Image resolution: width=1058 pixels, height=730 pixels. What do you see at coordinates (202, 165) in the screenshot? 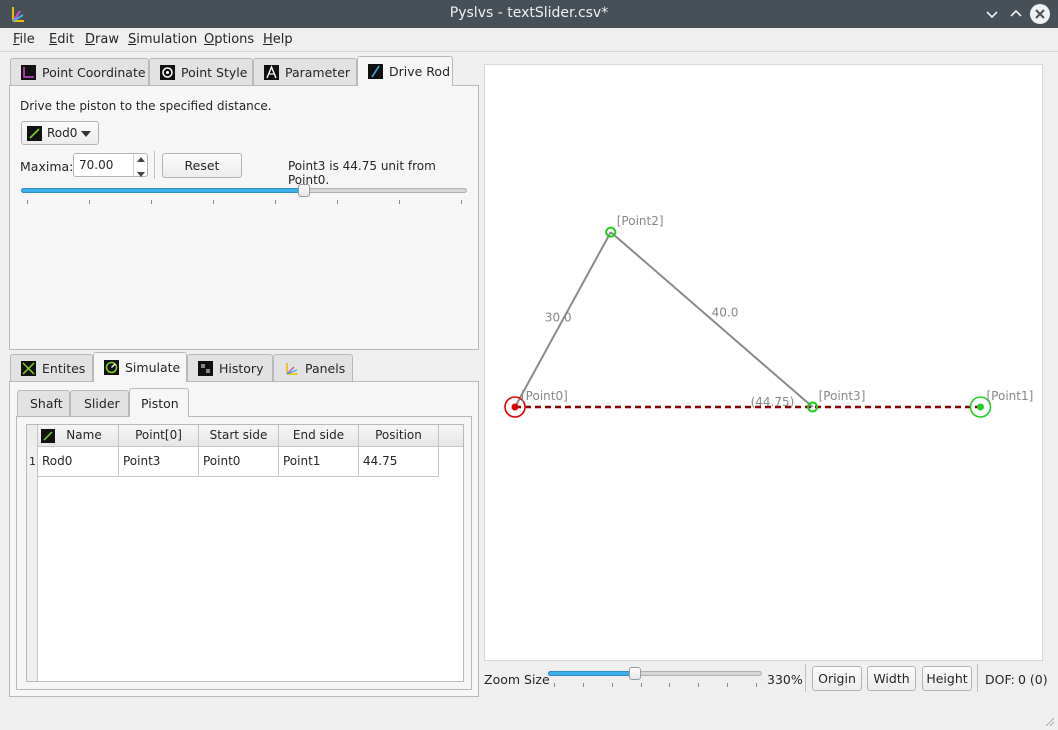
I see `reset-button: Reset` at bounding box center [202, 165].